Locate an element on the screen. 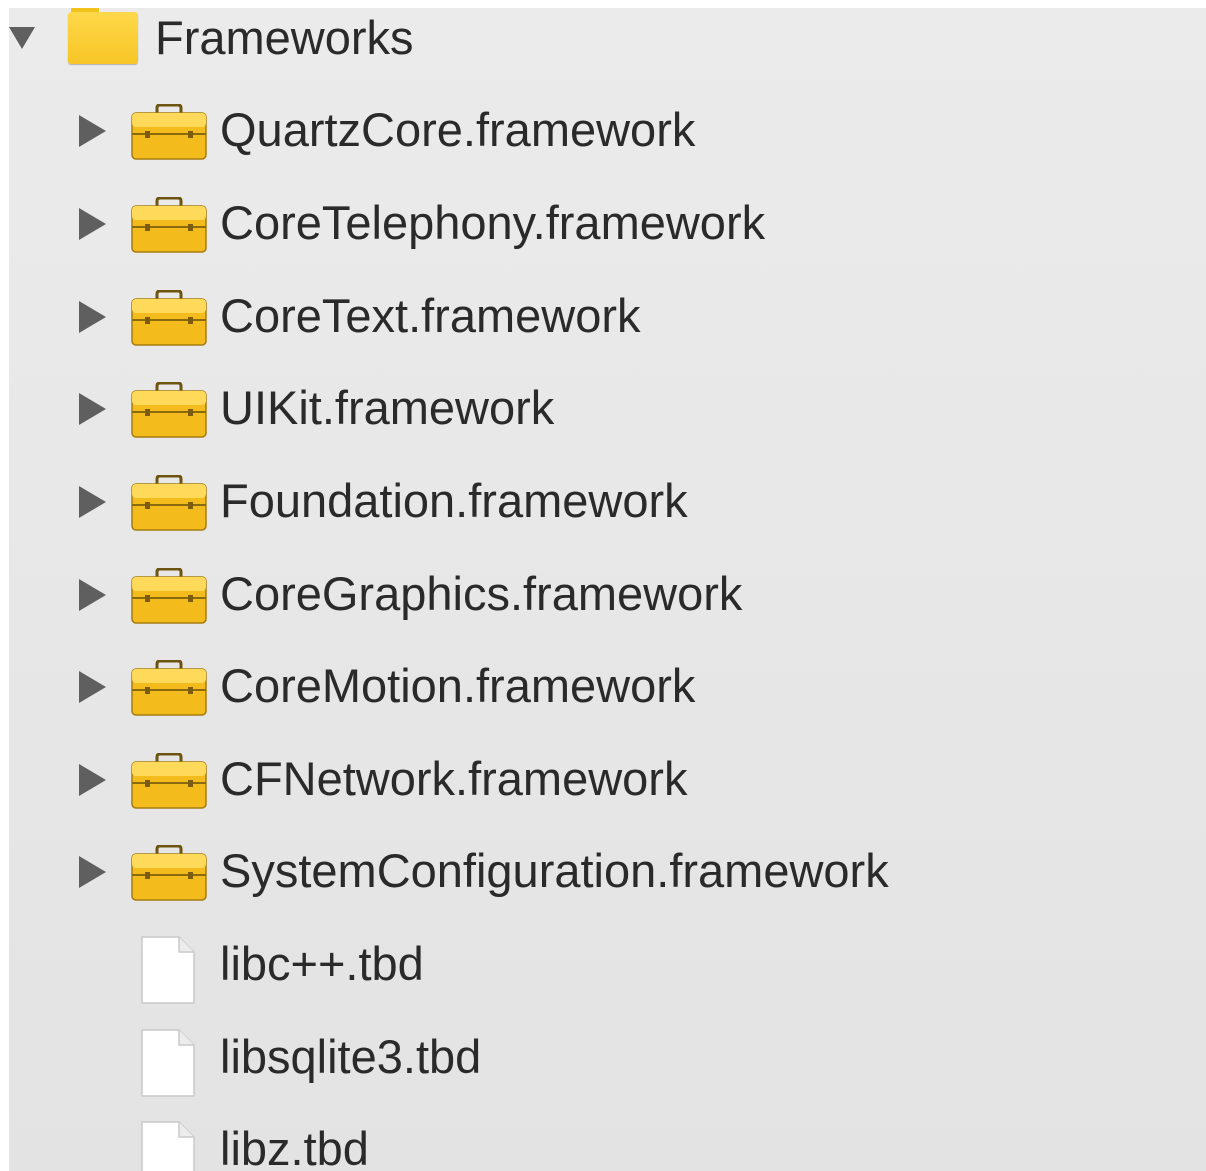  framework-row: Foundation.framework is located at coordinates (607, 519).